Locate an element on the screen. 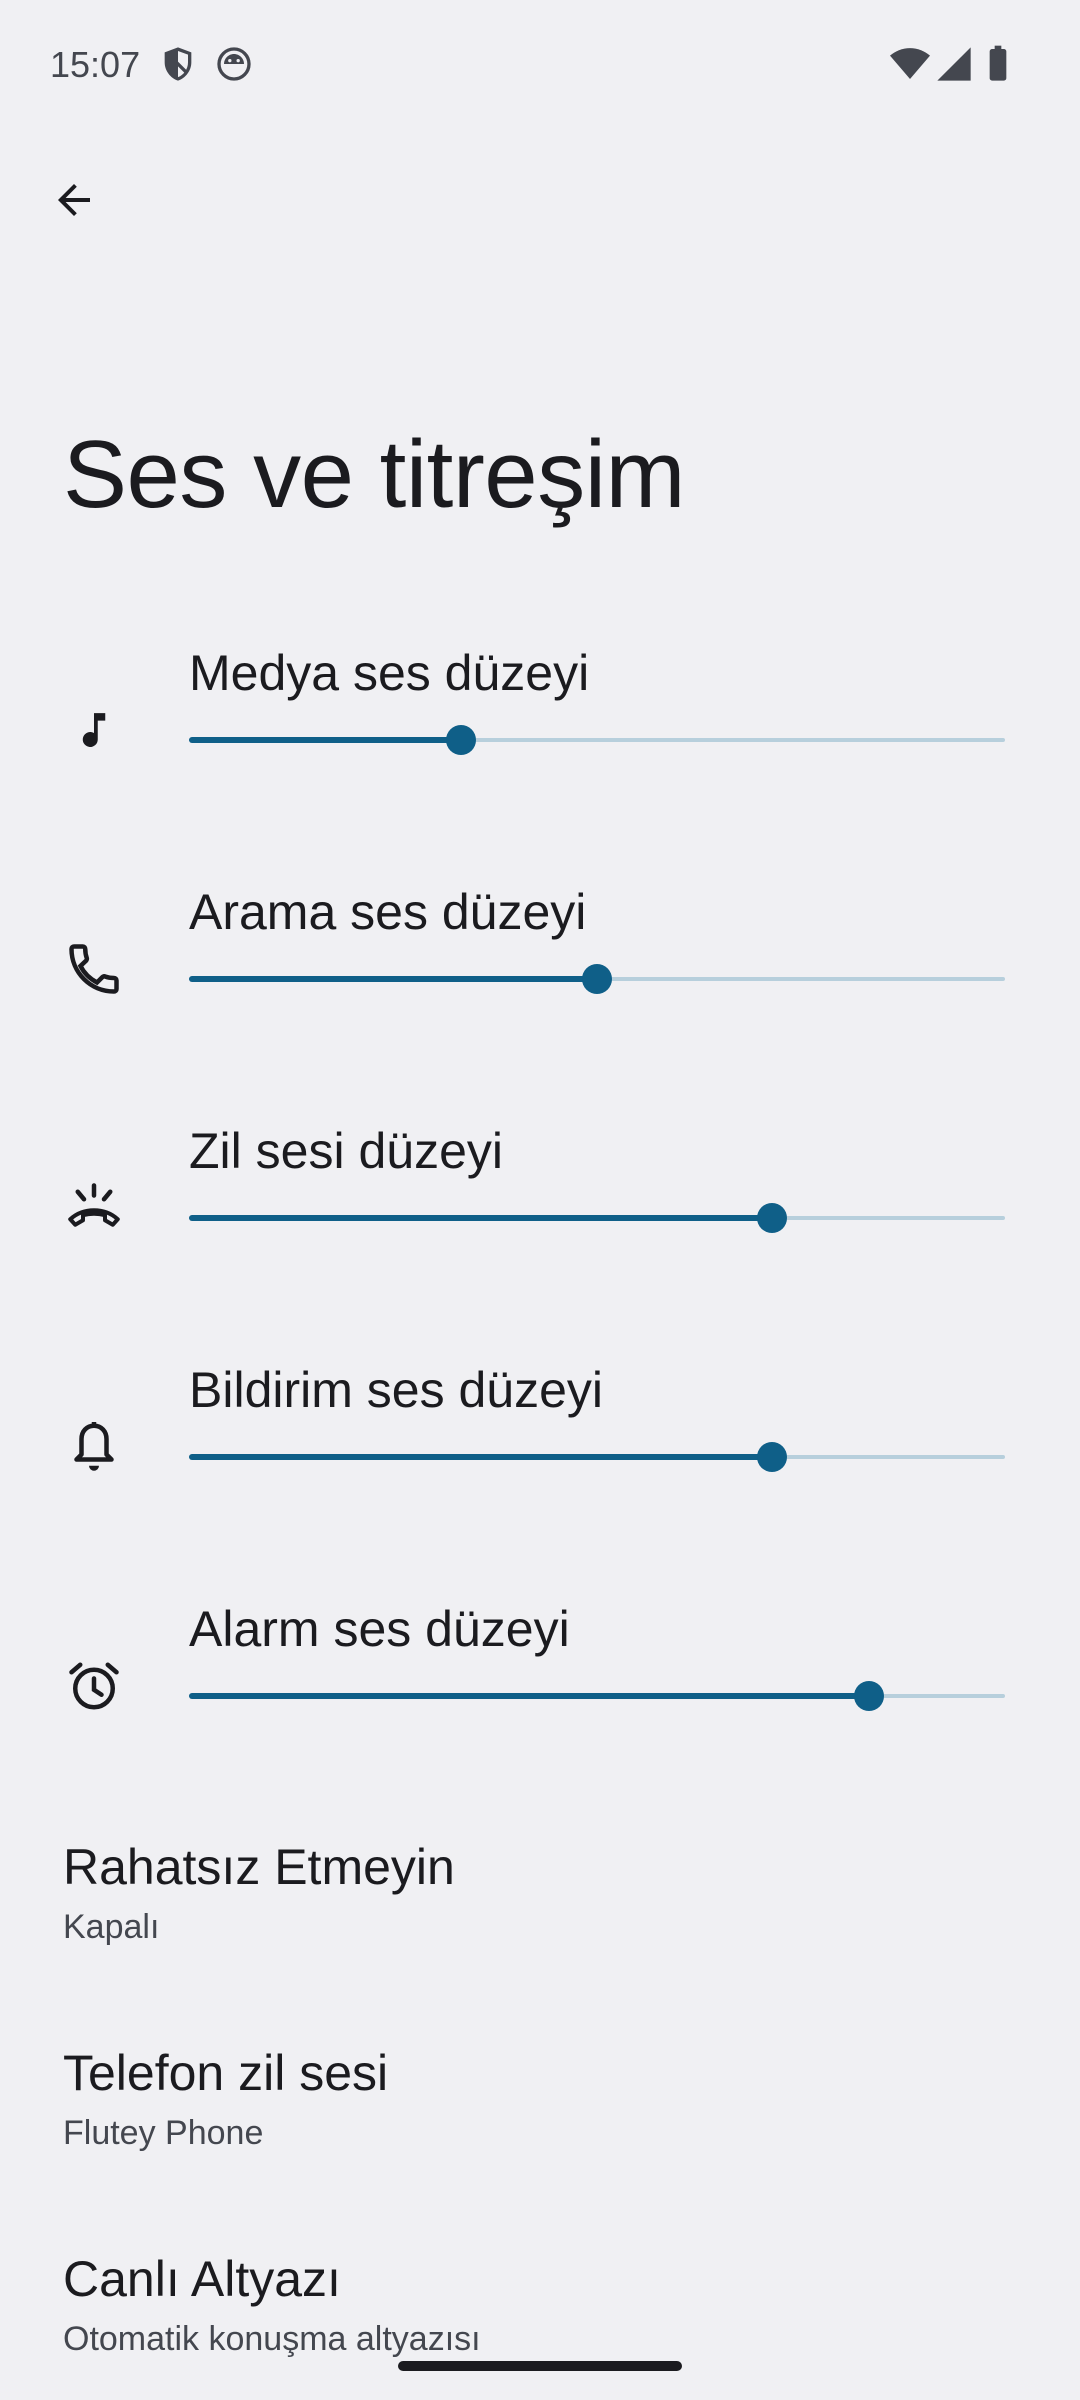  alarm-clock-icon is located at coordinates (94, 1686).